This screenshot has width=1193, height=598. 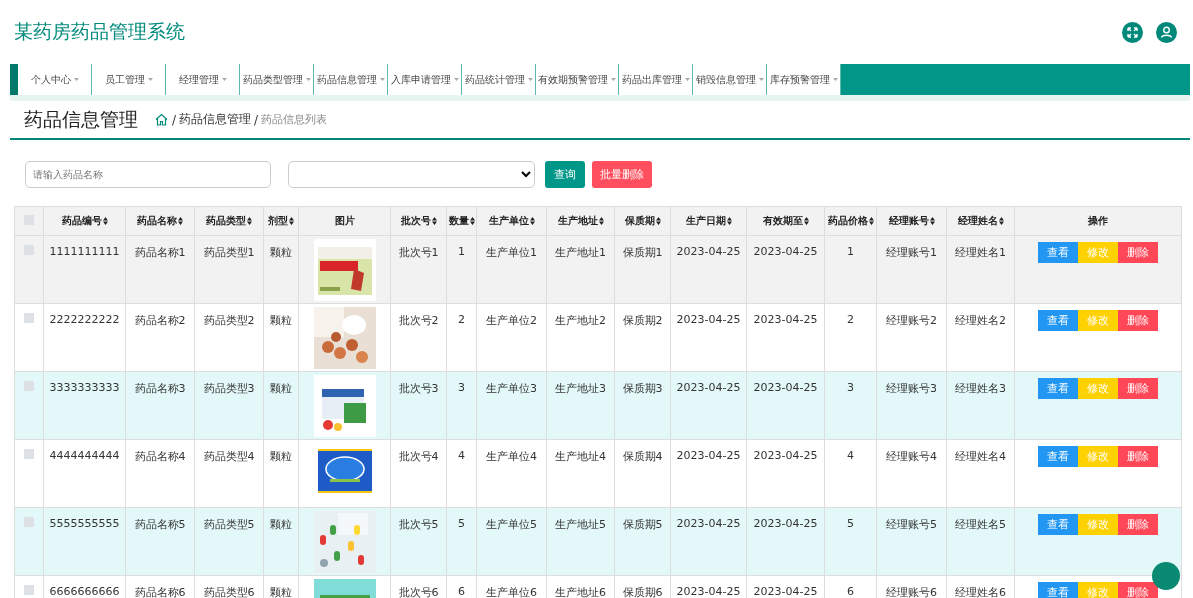 What do you see at coordinates (980, 320) in the screenshot?
I see `table-cell: 经理姓名2` at bounding box center [980, 320].